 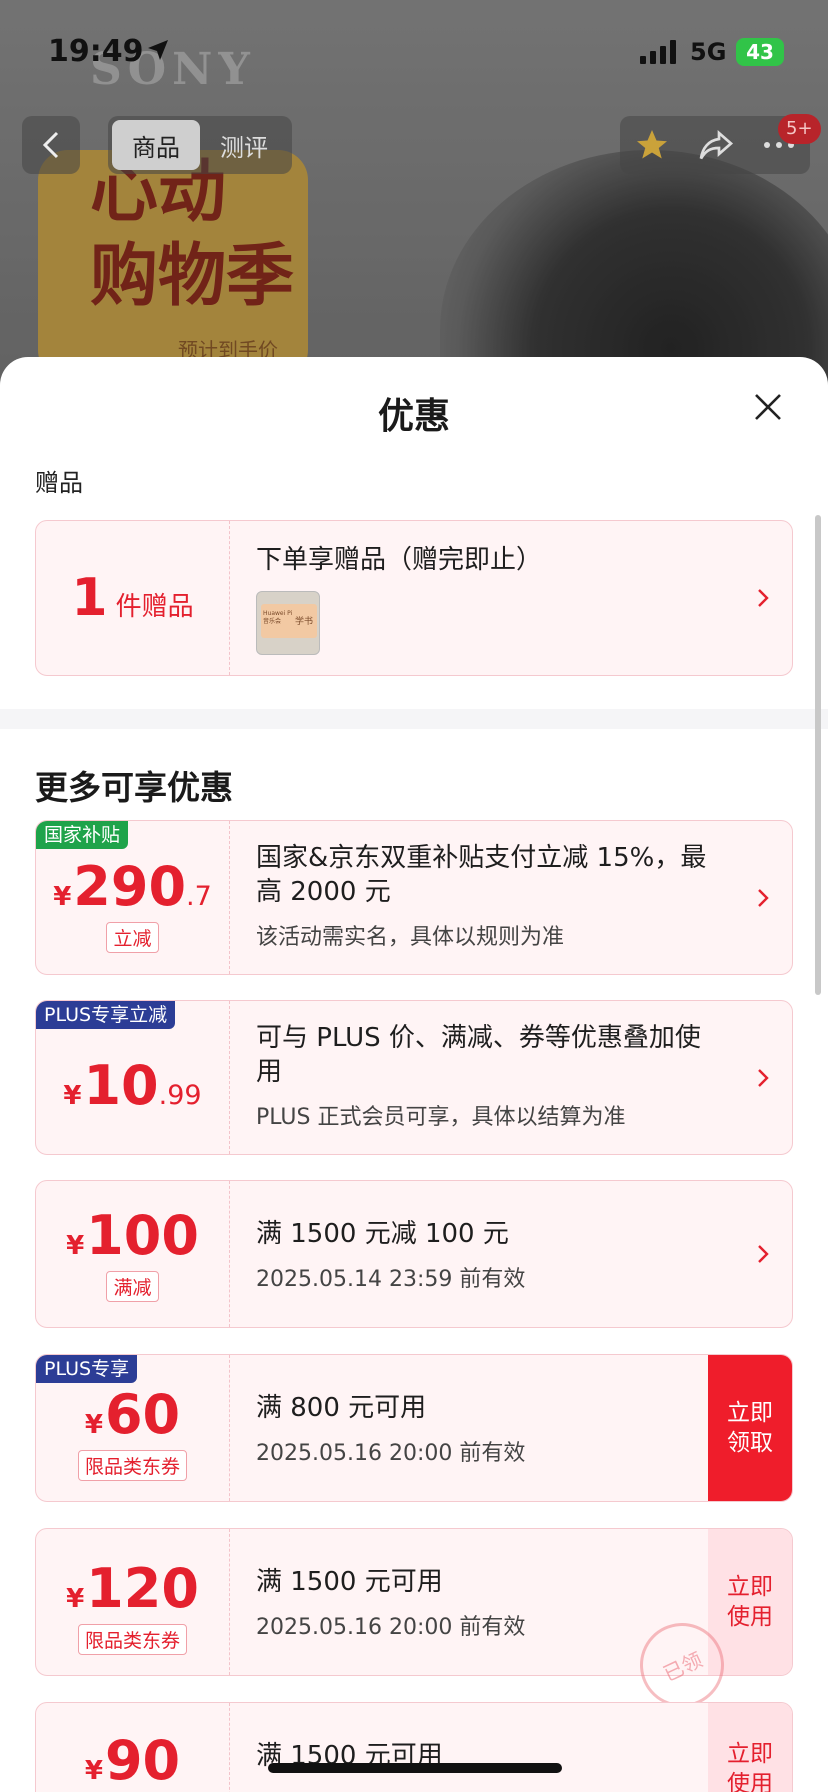 I want to click on offer-amount: ¥120, so click(x=132, y=1588).